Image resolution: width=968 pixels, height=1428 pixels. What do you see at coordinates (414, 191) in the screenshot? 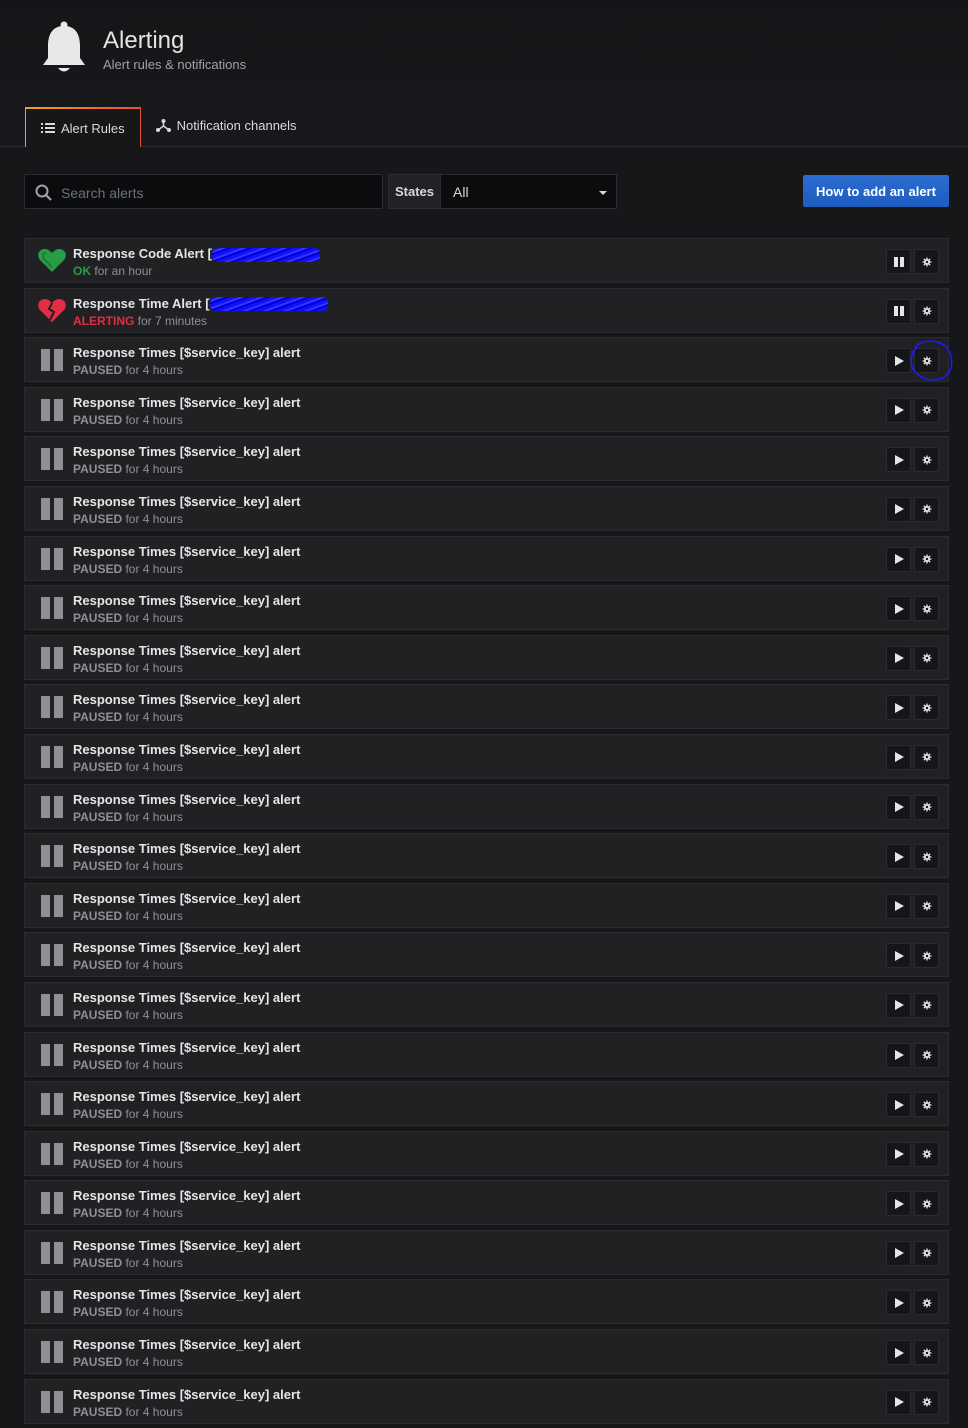
I see `states-label: States` at bounding box center [414, 191].